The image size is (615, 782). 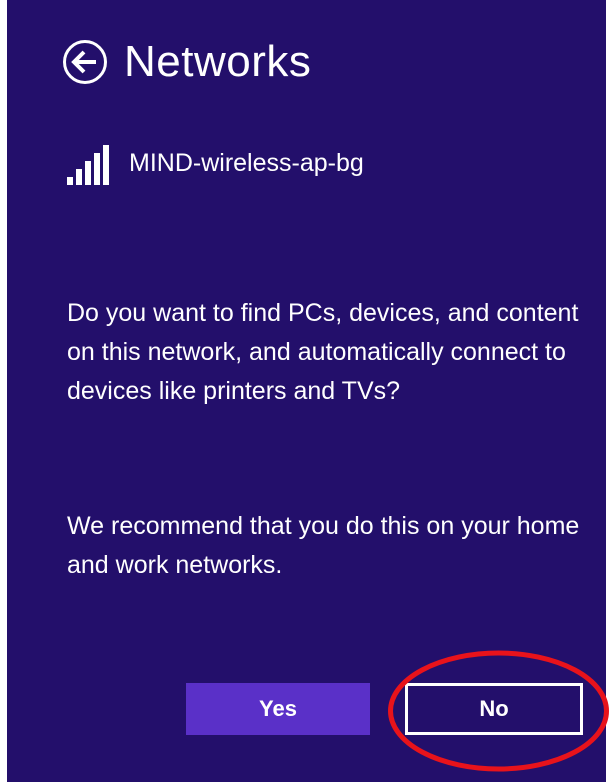 I want to click on network-item: MIND-wireless-ap-bg, so click(x=215, y=165).